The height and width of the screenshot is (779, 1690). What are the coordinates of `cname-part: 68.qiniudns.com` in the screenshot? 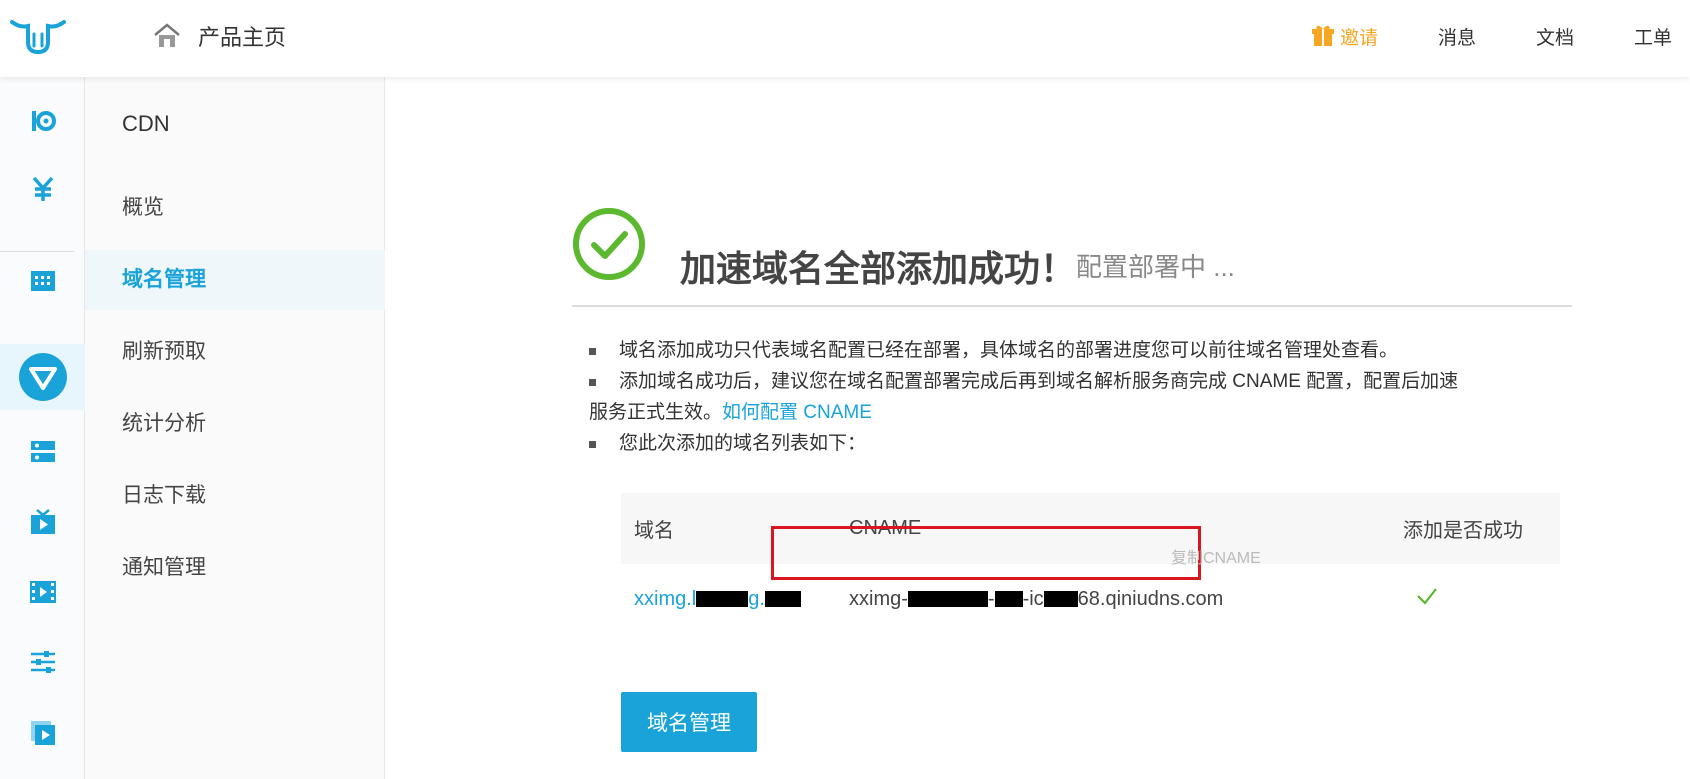 It's located at (1150, 598).